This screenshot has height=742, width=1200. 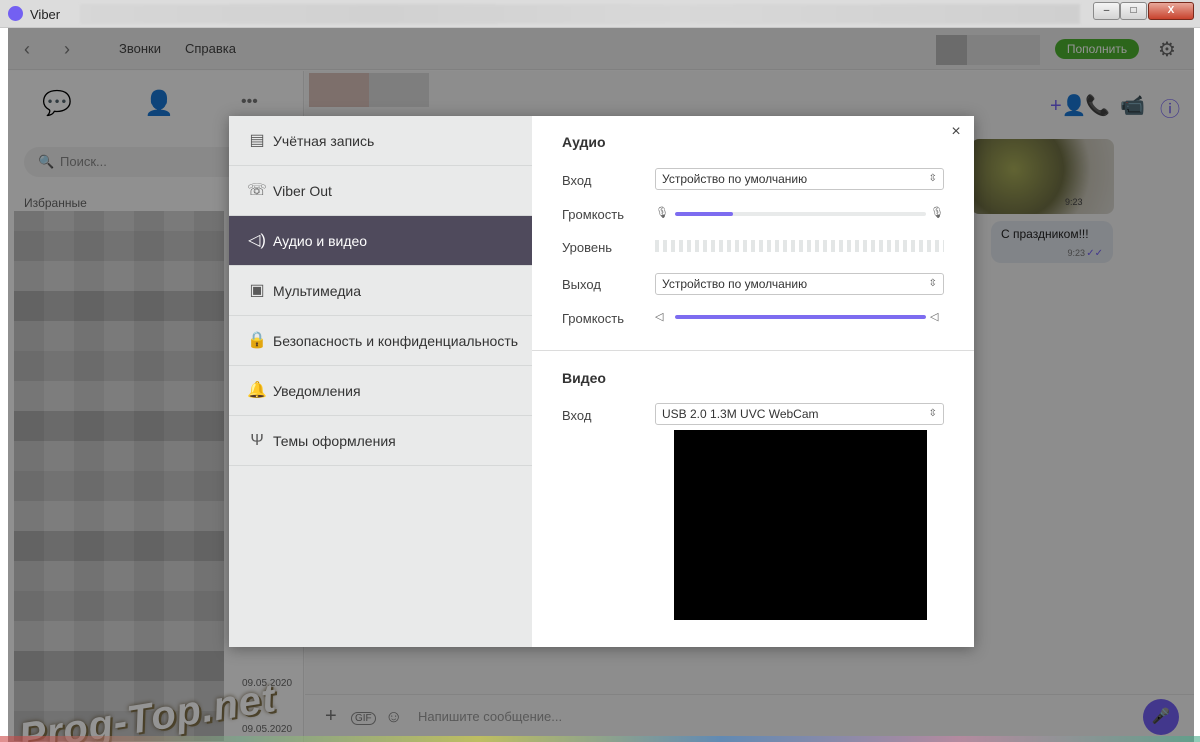 I want to click on nav-item-label: Аудио и видео, so click(x=320, y=241).